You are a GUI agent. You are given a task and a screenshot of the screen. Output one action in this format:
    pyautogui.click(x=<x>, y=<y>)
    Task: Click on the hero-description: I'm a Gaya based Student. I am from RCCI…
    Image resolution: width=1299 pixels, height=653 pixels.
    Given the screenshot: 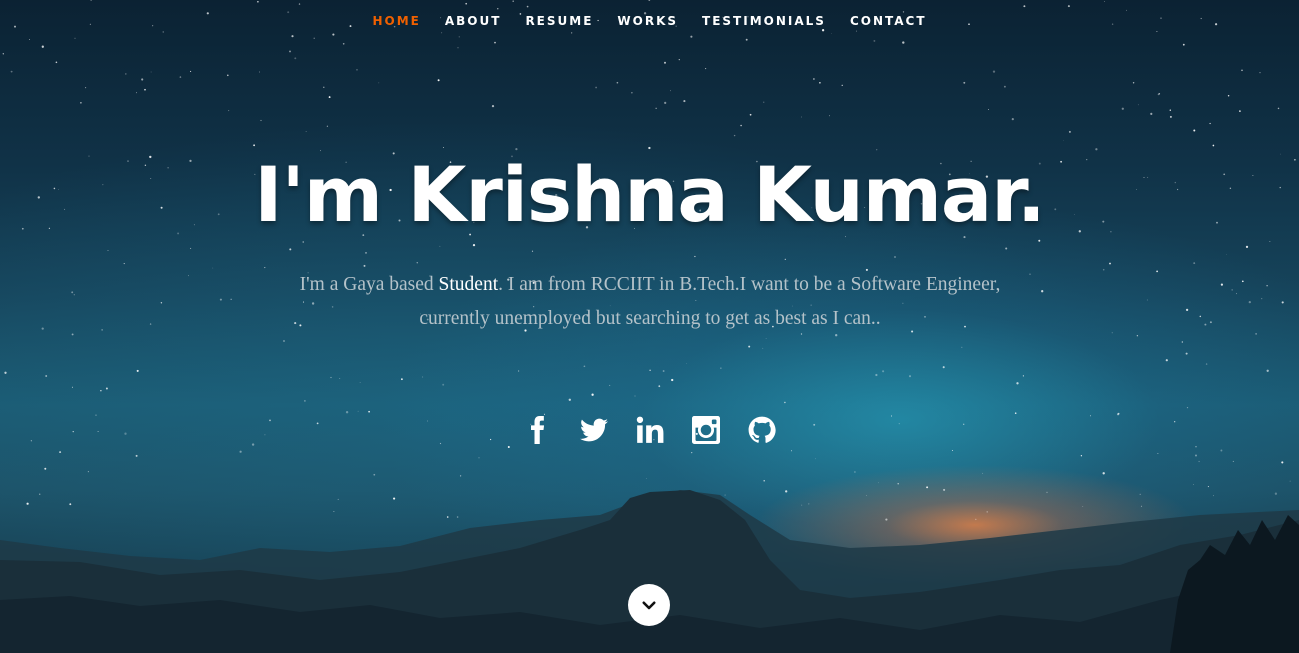 What is the action you would take?
    pyautogui.click(x=650, y=302)
    